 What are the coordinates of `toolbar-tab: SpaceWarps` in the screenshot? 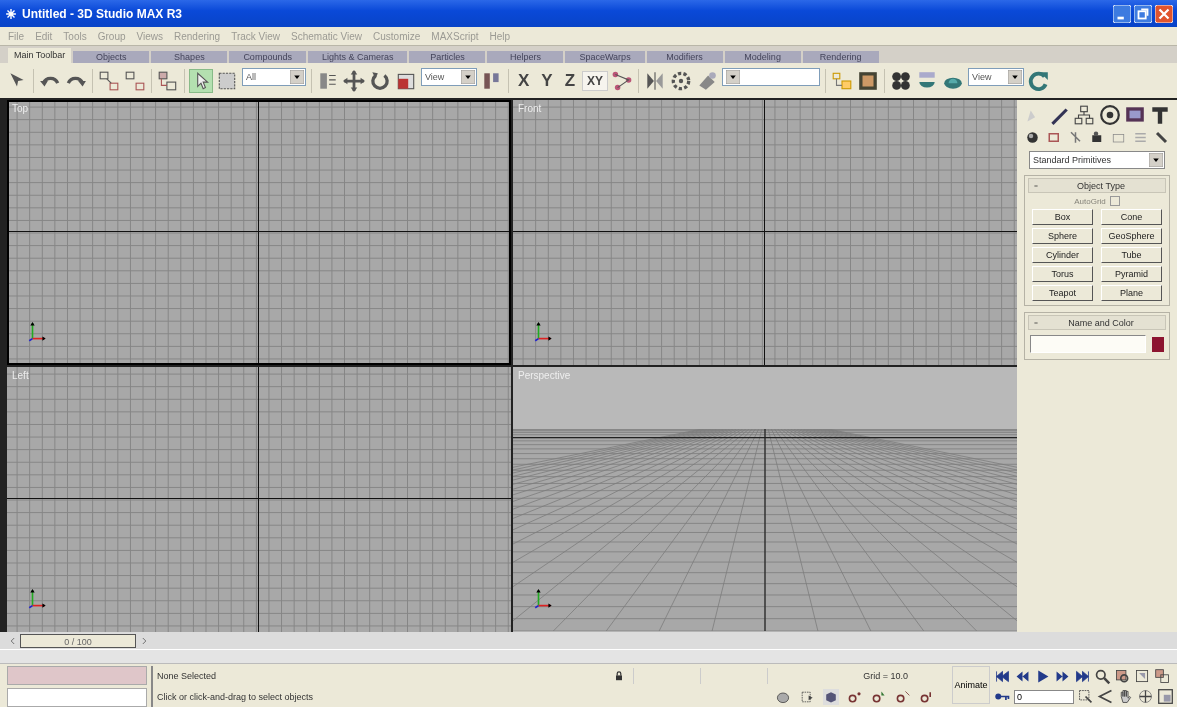 It's located at (605, 57).